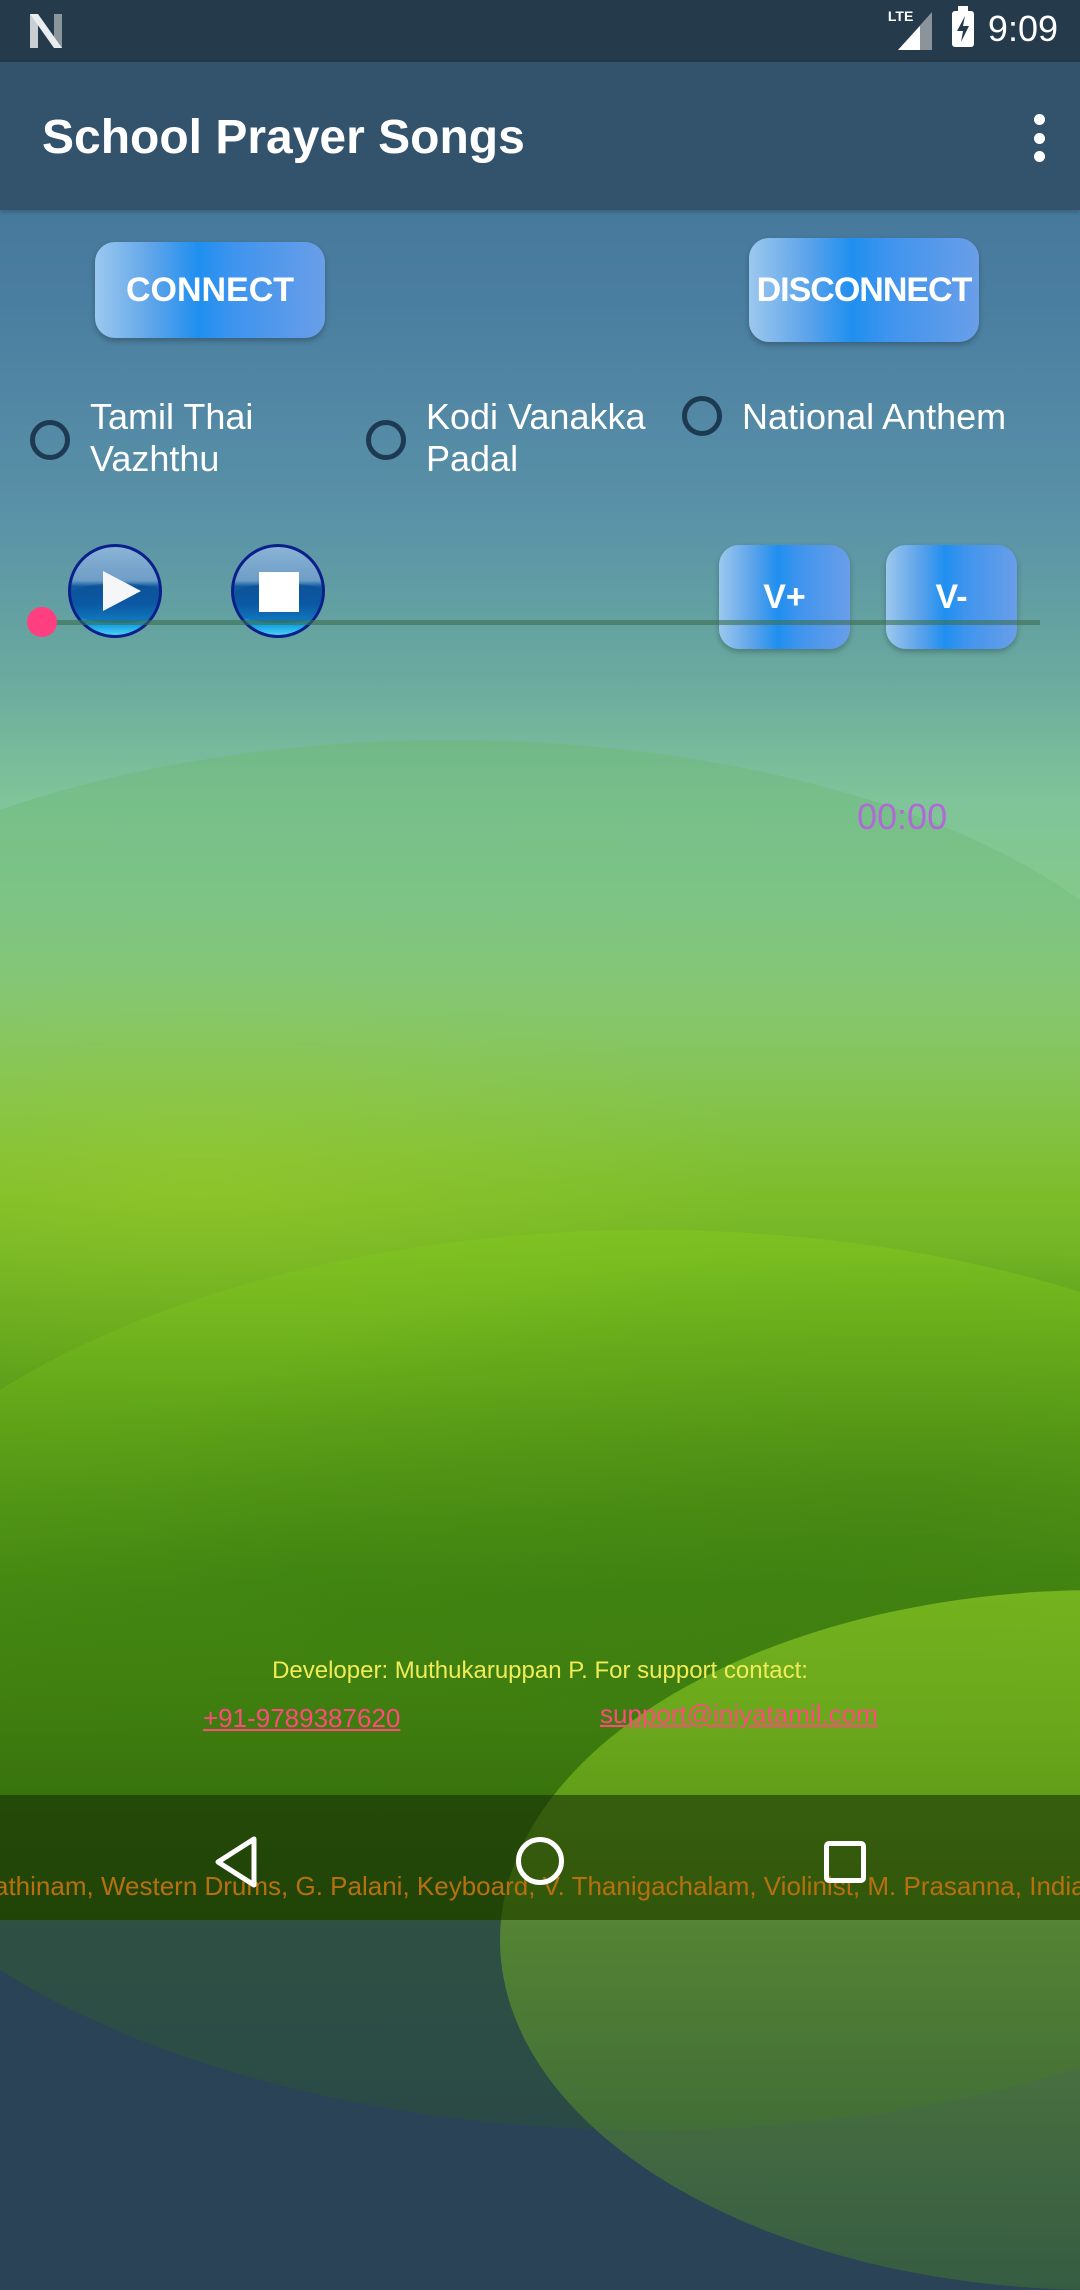 This screenshot has width=1080, height=2290. I want to click on signal-icon: LTE, so click(913, 29).